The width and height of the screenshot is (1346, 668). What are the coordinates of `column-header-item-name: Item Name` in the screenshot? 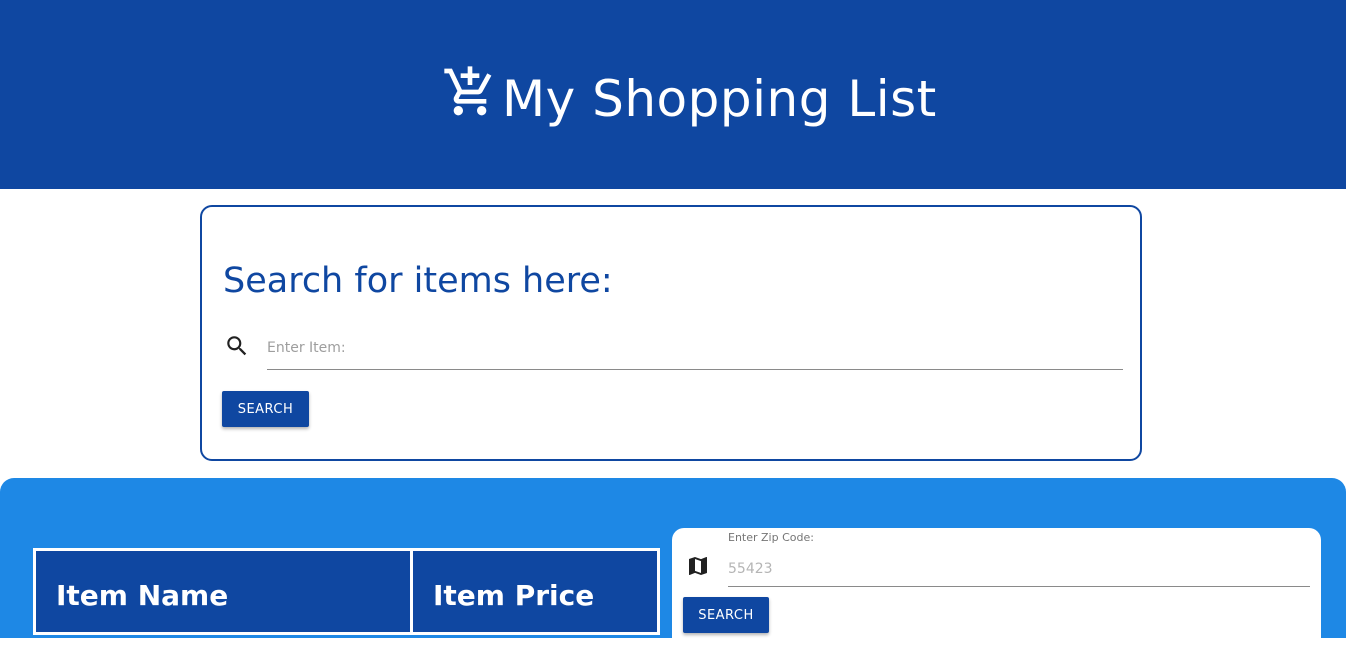 It's located at (223, 591).